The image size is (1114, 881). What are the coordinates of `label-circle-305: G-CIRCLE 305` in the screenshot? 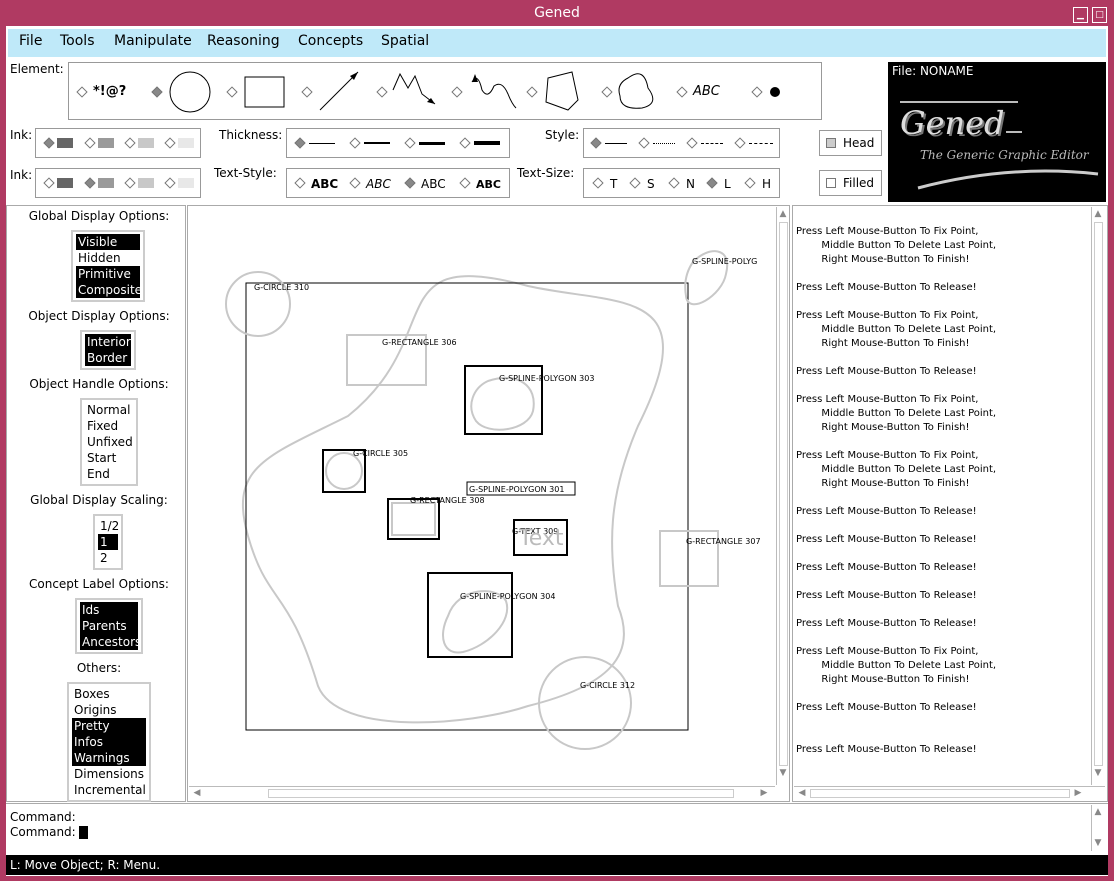 It's located at (381, 453).